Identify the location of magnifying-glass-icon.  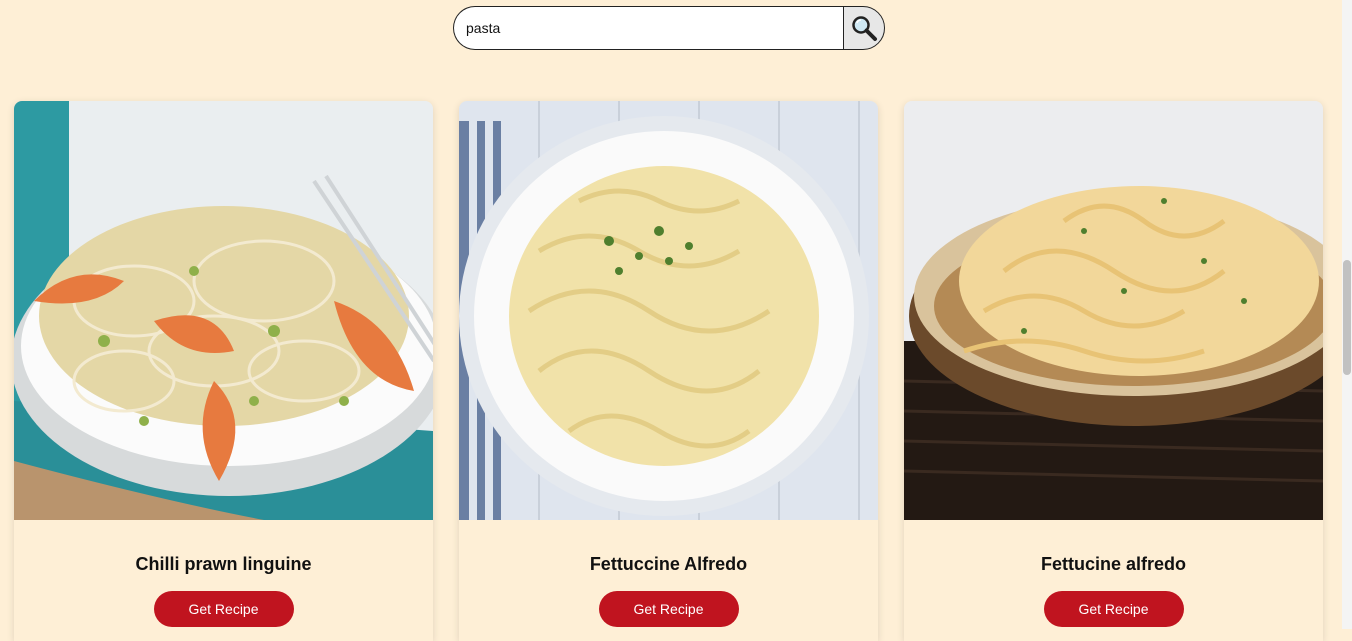
(864, 28).